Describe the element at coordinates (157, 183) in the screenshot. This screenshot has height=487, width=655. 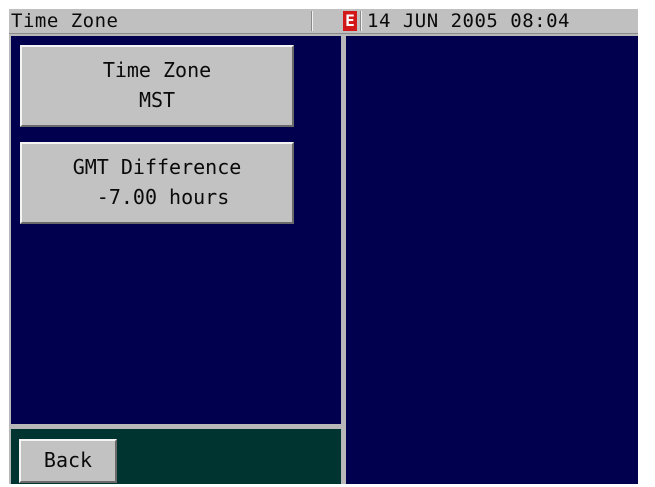
I see `gmt-difference-button: GMT Difference -7.00 hours` at that location.